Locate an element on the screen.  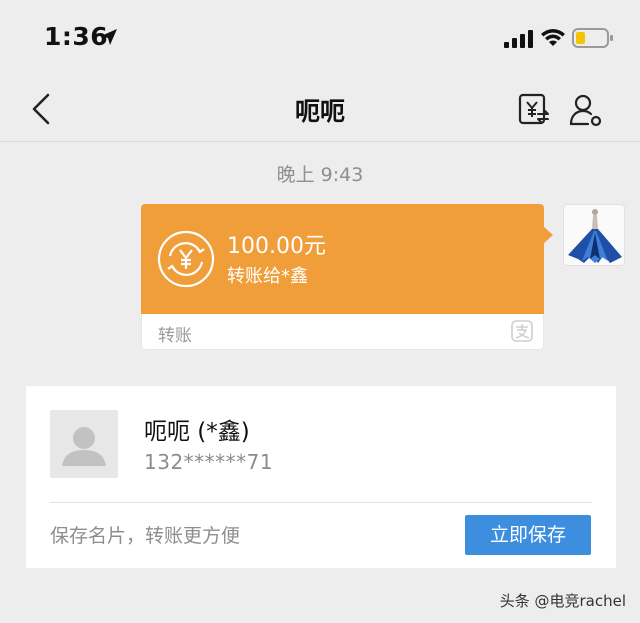
status-time: 1:36 is located at coordinates (76, 36).